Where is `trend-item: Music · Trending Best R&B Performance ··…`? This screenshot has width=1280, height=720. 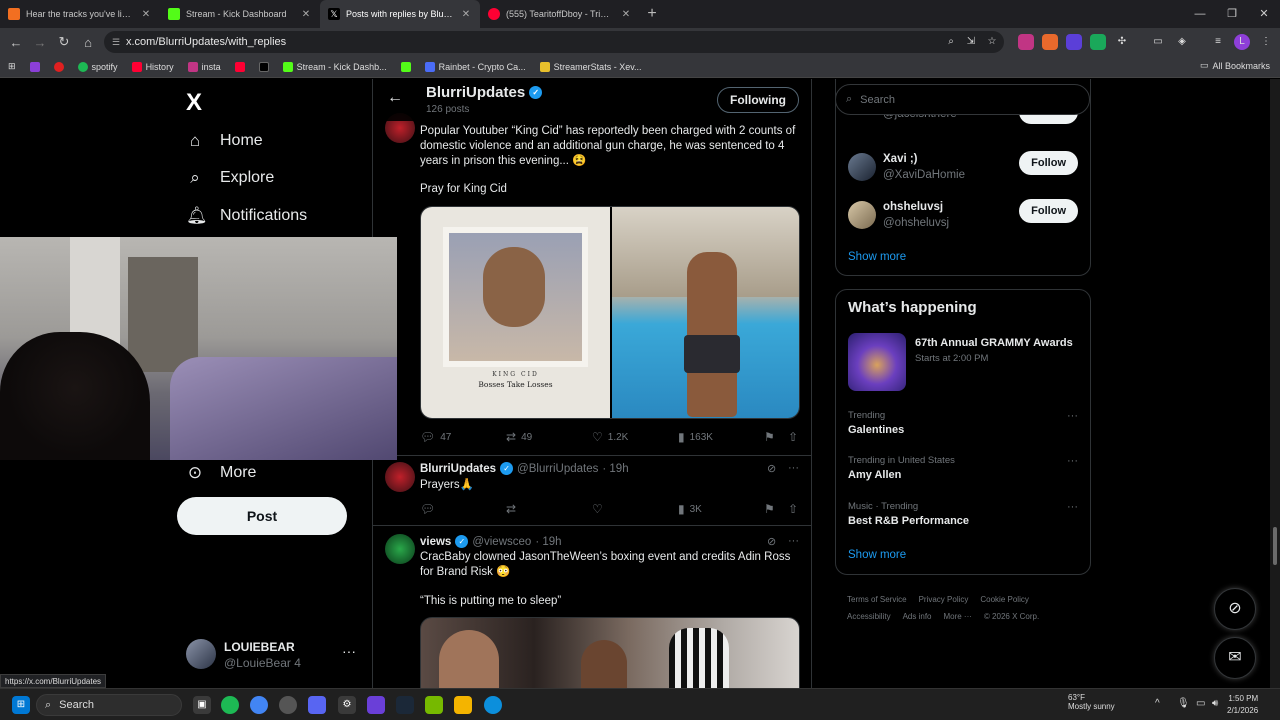
trend-item: Music · Trending Best R&B Performance ··… is located at coordinates (963, 514).